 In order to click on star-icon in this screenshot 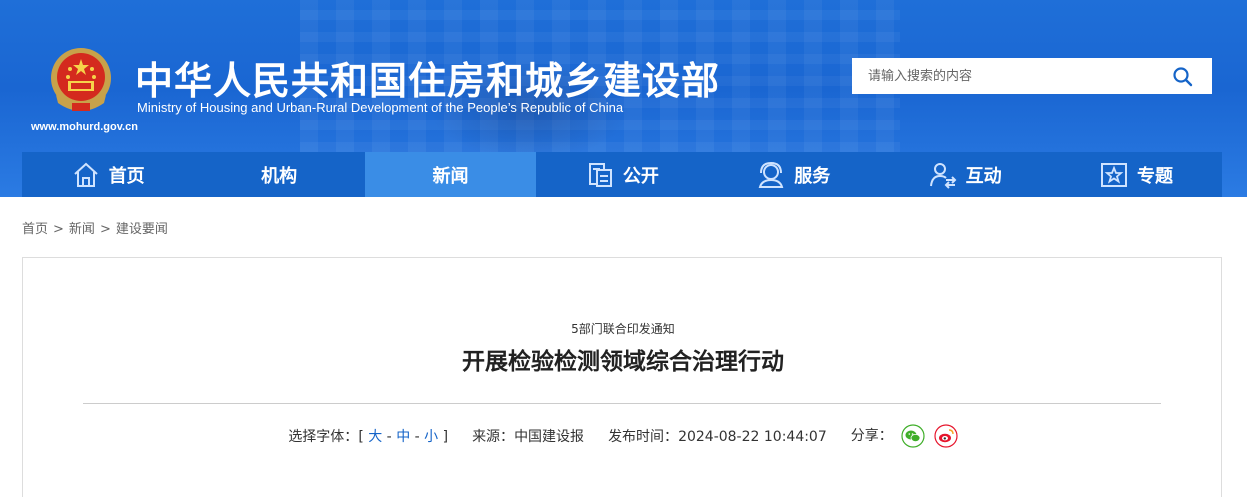, I will do `click(1114, 174)`.